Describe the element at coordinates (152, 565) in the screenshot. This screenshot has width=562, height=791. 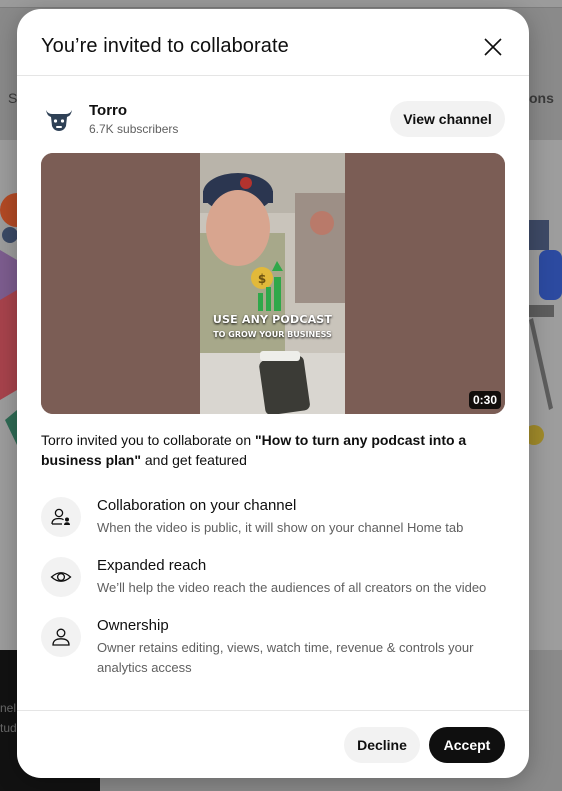
I see `feature-title: Expanded reach` at that location.